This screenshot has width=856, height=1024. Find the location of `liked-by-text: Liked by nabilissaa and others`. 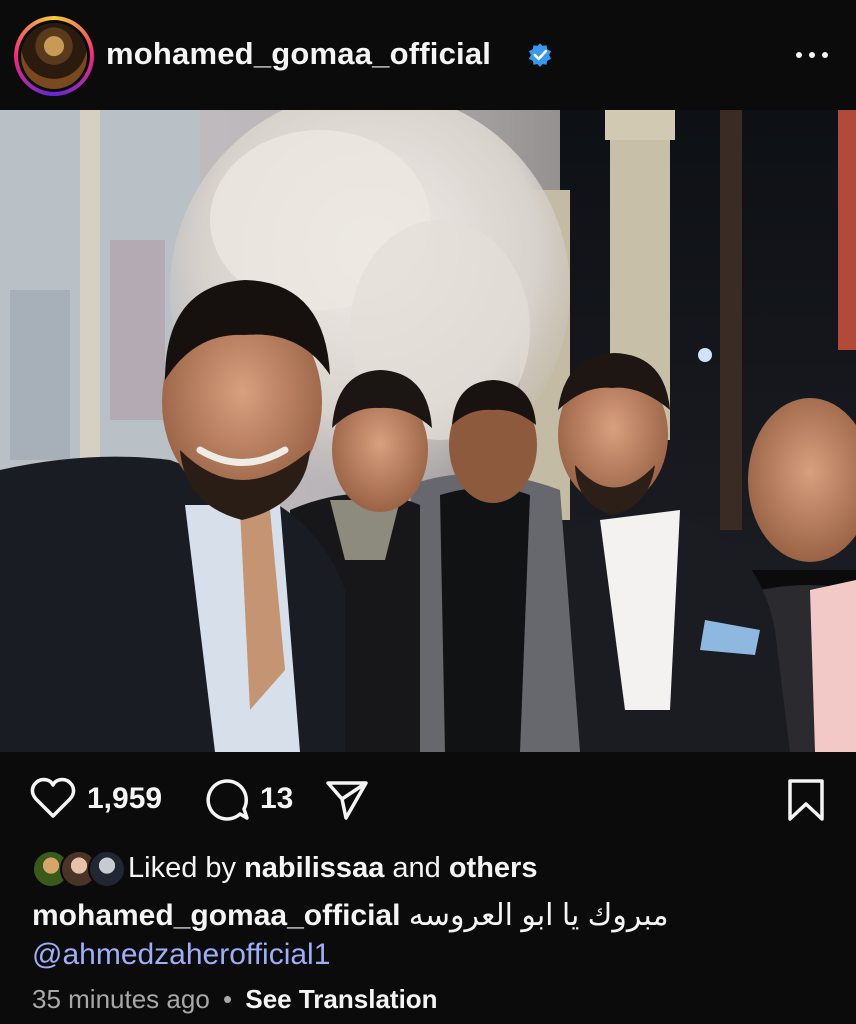

liked-by-text: Liked by nabilissaa and others is located at coordinates (332, 868).